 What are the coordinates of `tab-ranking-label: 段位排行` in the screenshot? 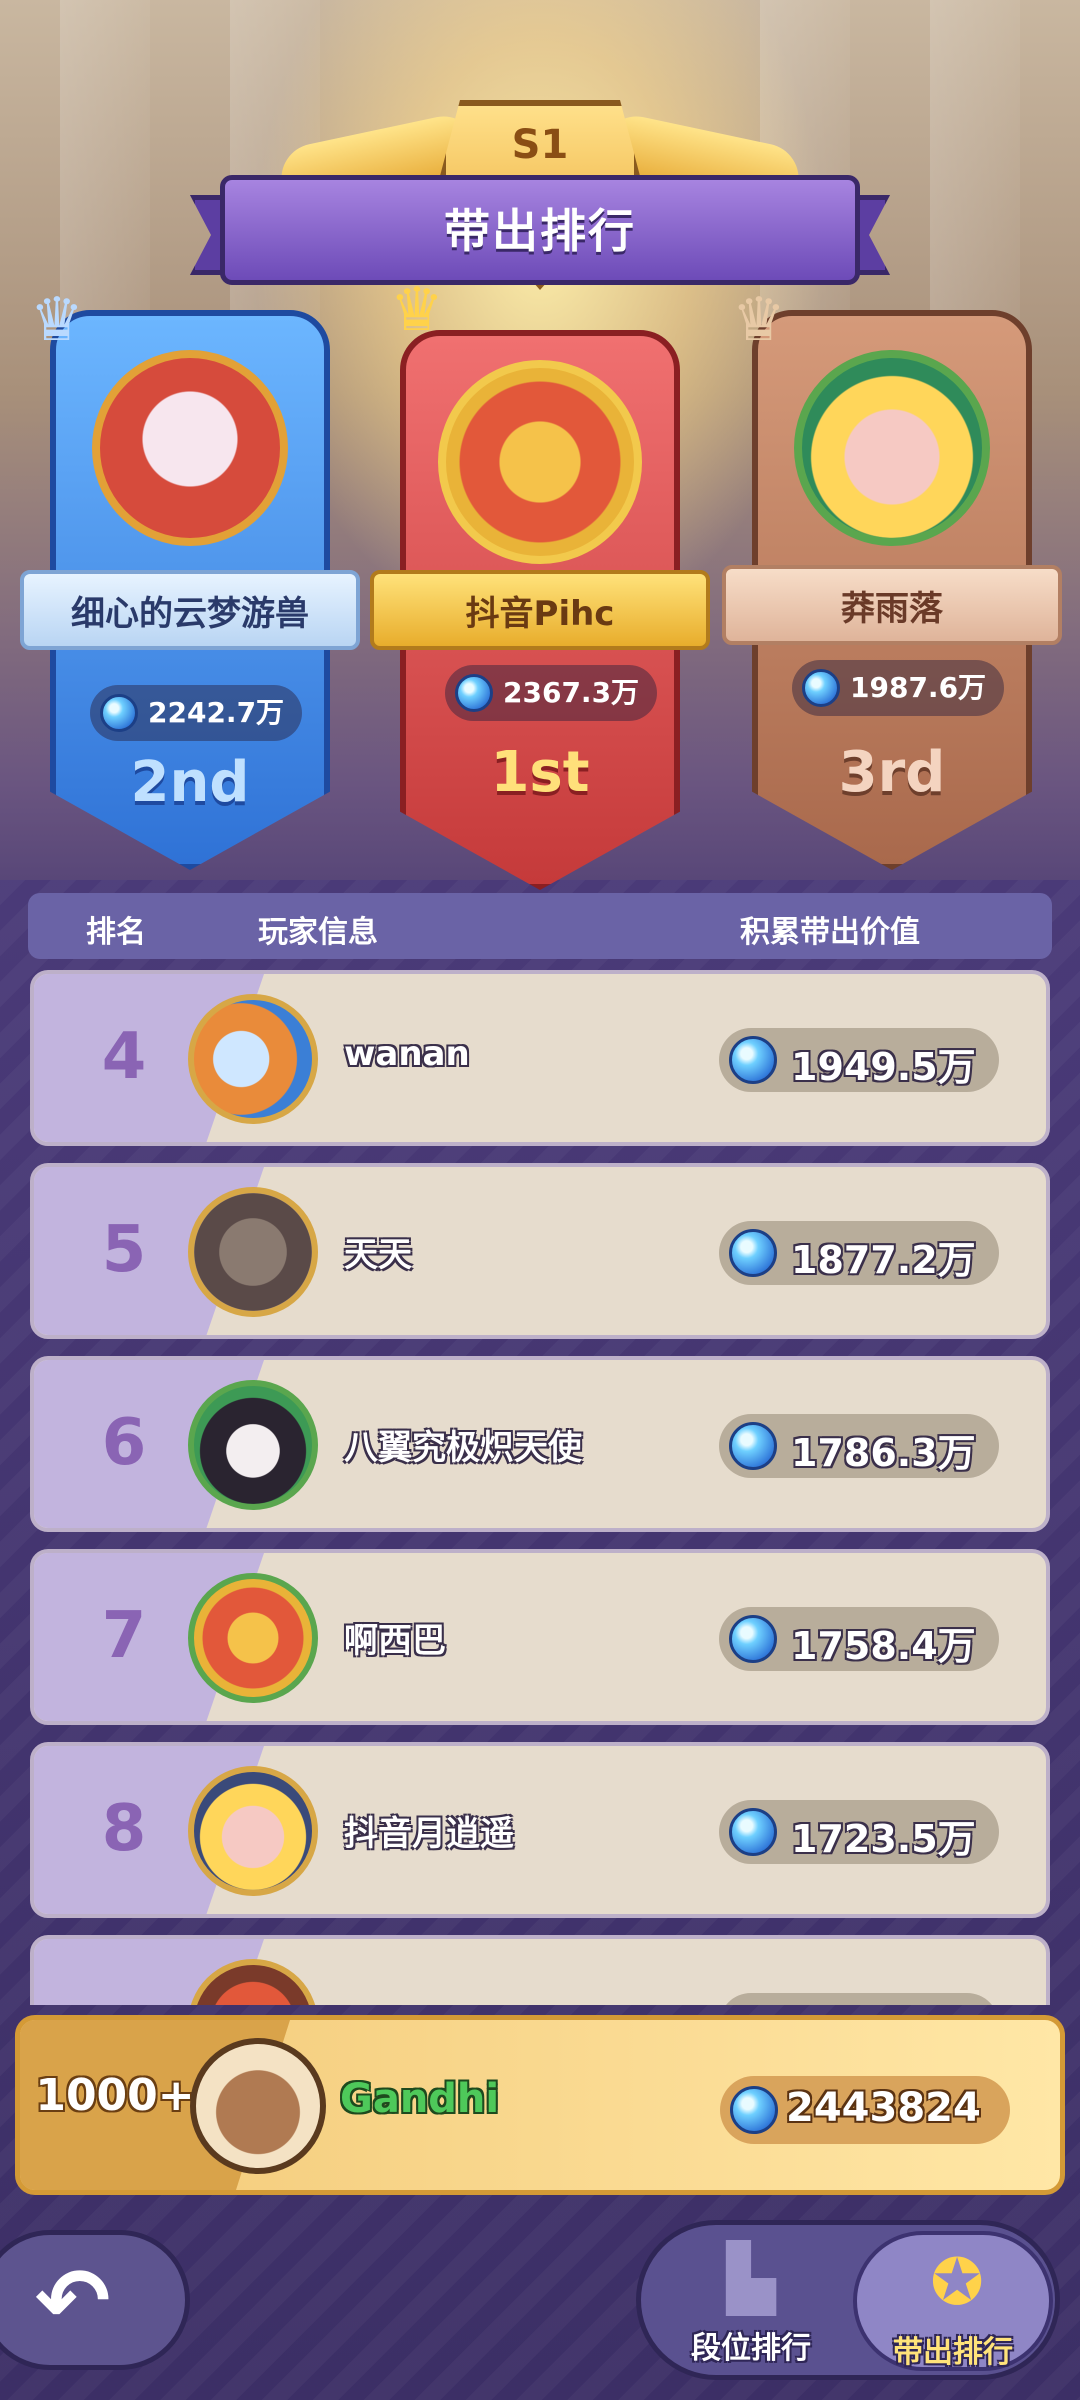 It's located at (751, 2348).